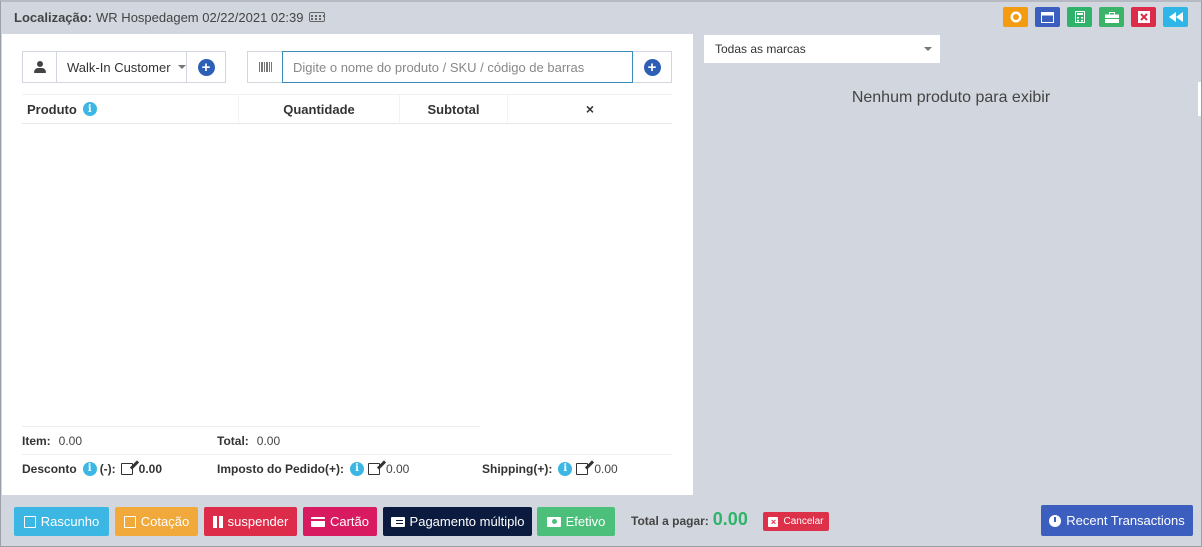  I want to click on cancel-button: × Cancelar, so click(796, 521).